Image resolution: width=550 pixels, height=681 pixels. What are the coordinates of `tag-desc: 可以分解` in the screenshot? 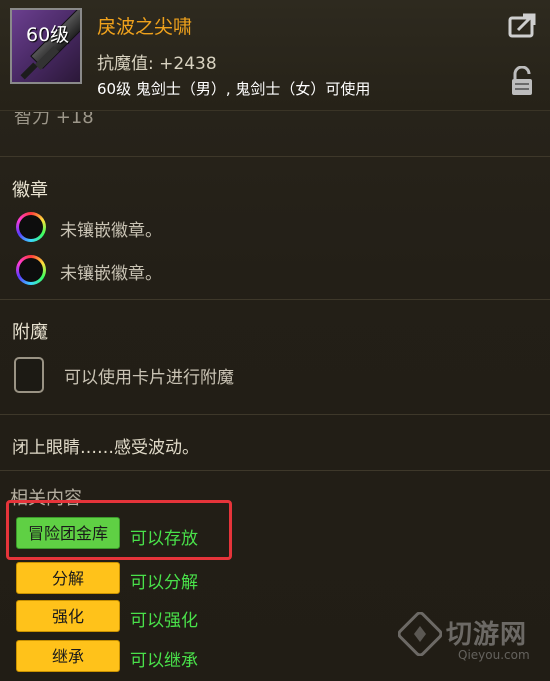 It's located at (164, 583).